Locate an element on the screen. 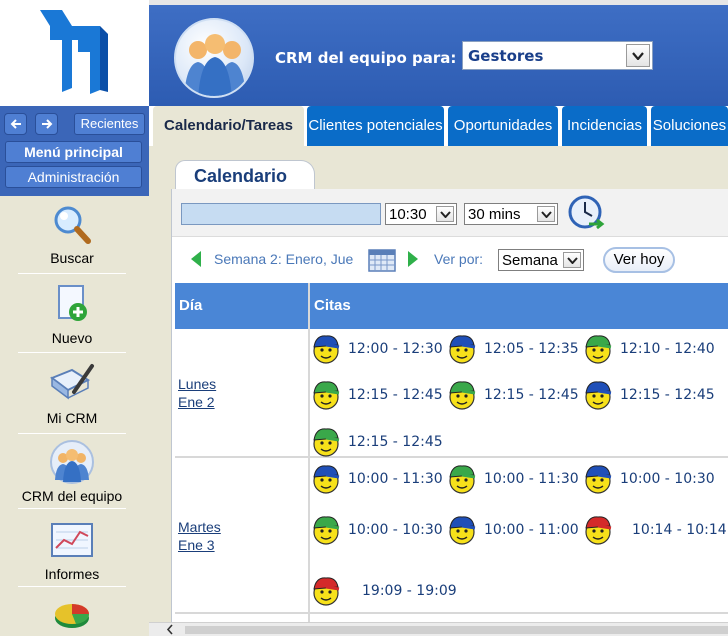 The image size is (728, 640). column-divider is located at coordinates (309, 459).